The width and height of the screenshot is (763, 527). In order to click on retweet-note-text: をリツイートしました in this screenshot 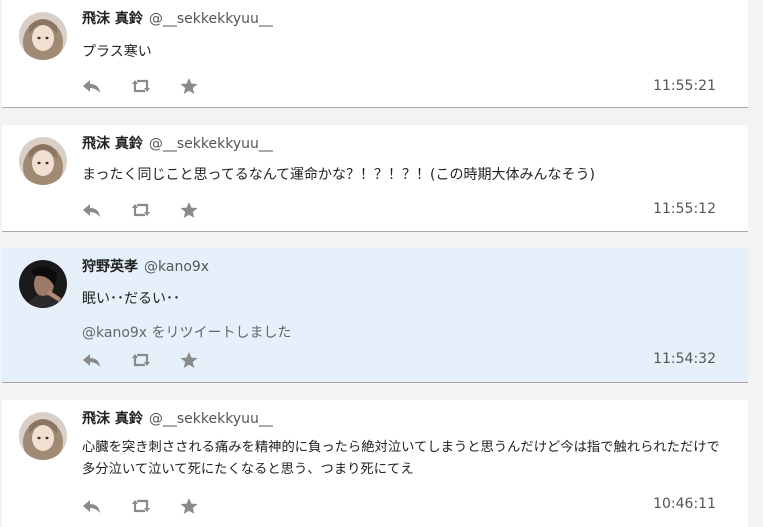, I will do `click(219, 333)`.